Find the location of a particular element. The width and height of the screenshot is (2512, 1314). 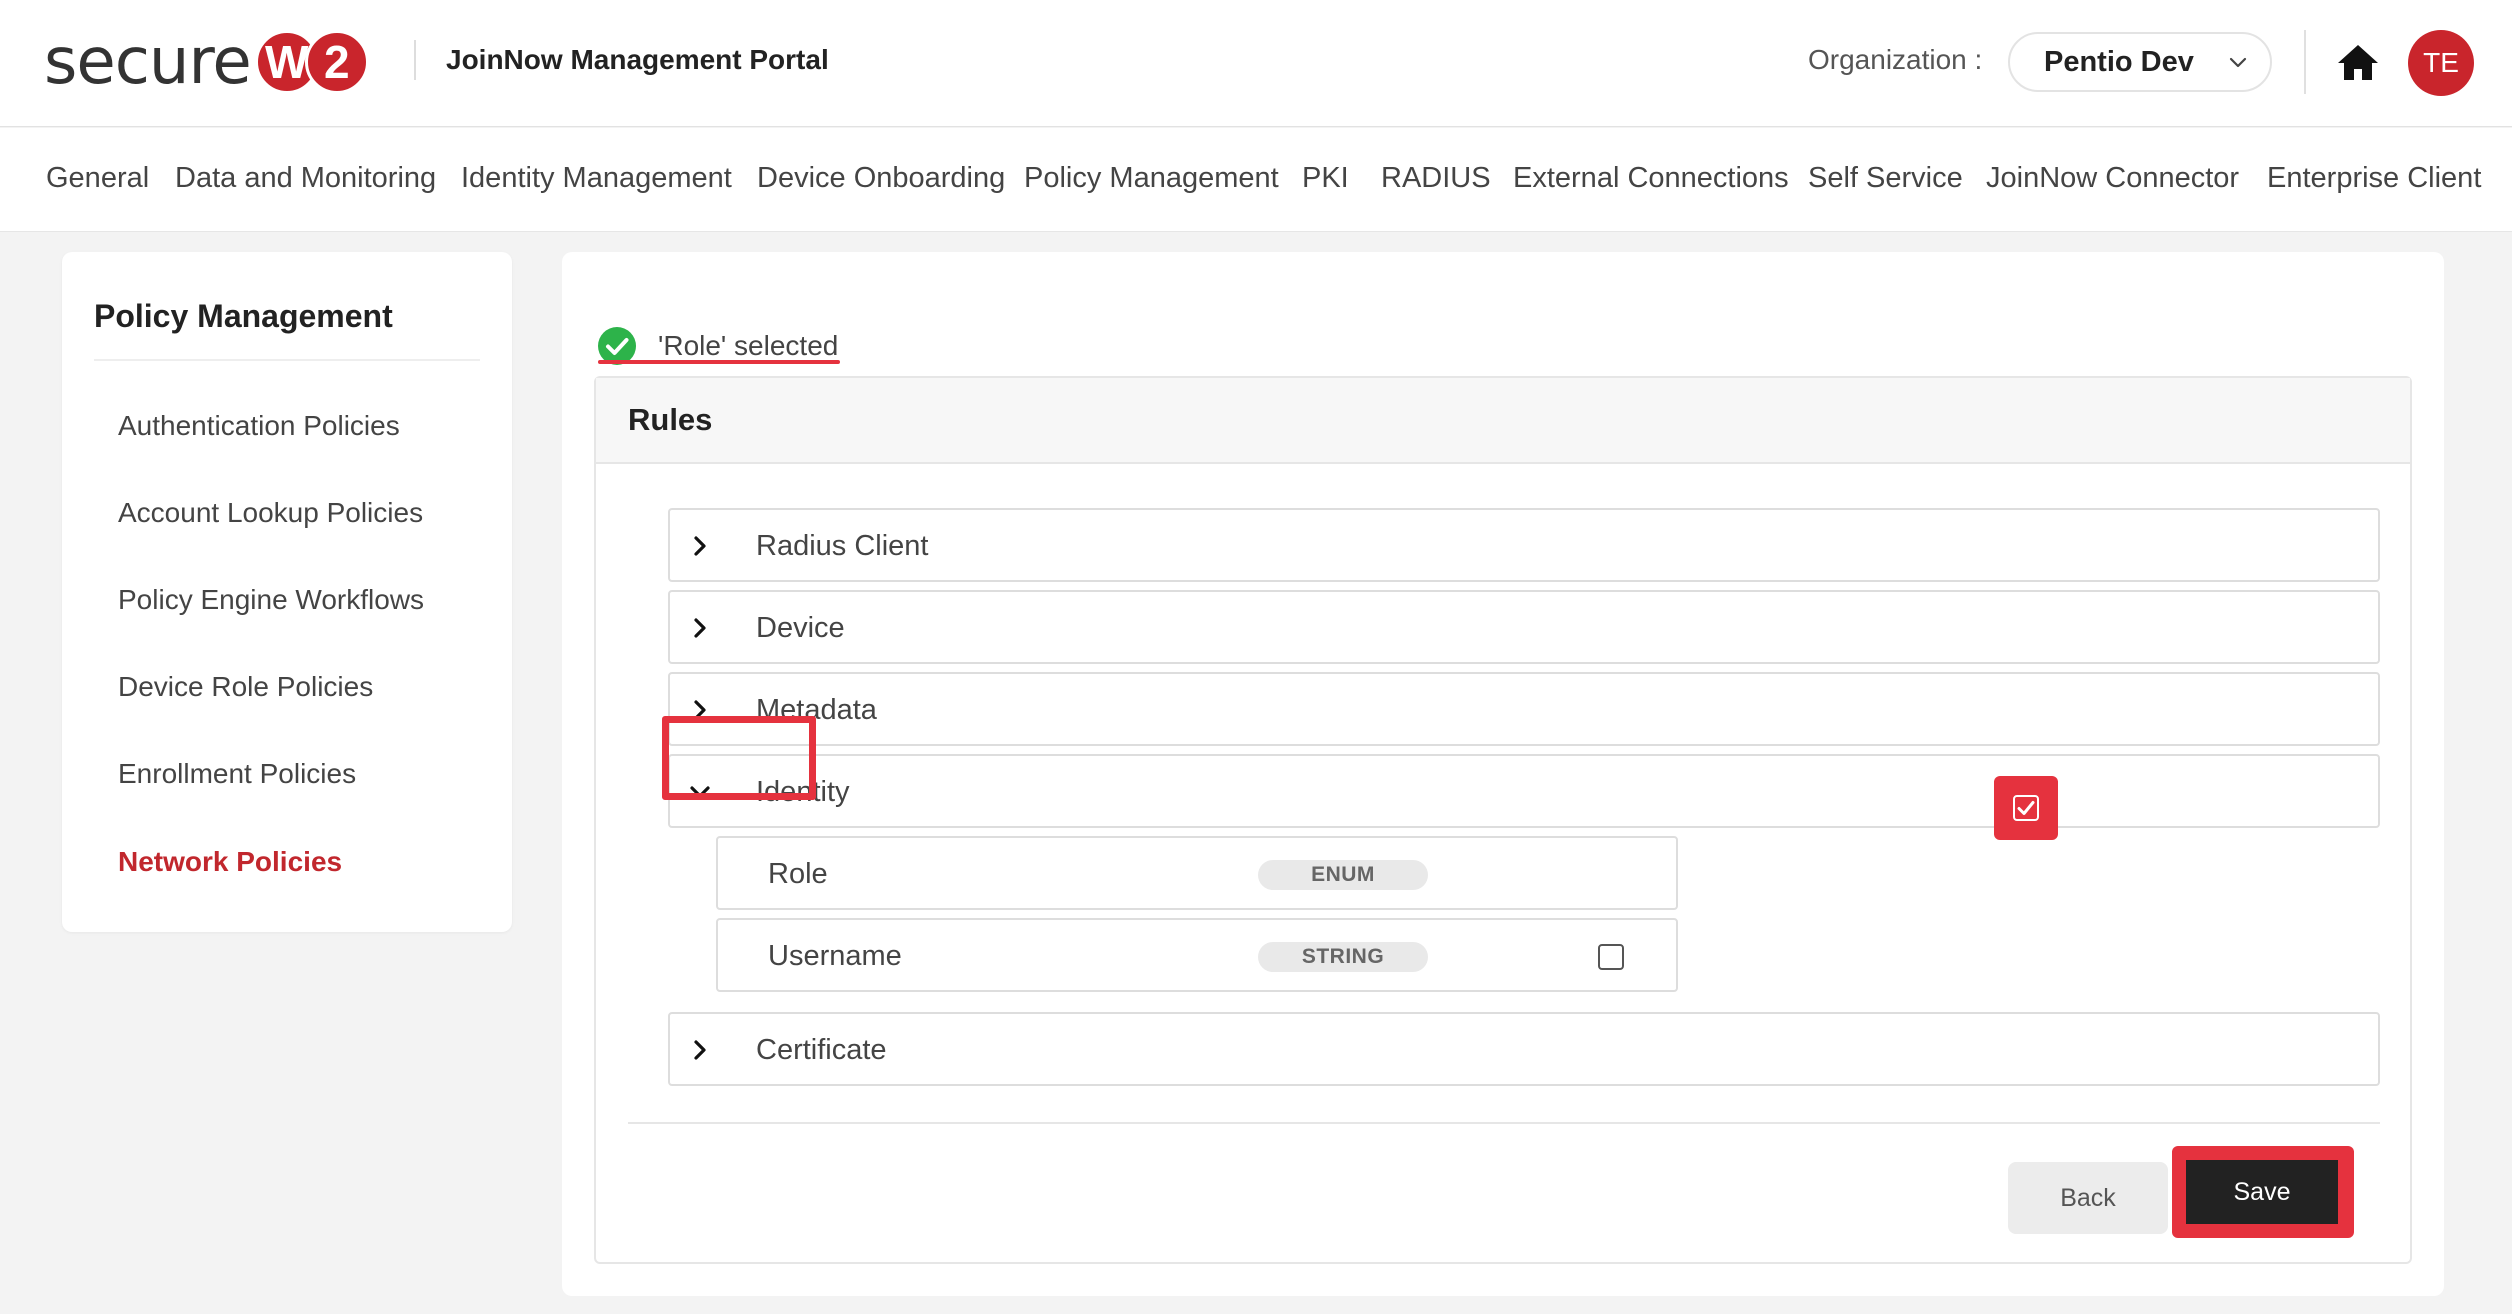

footer-divider is located at coordinates (1504, 1123).